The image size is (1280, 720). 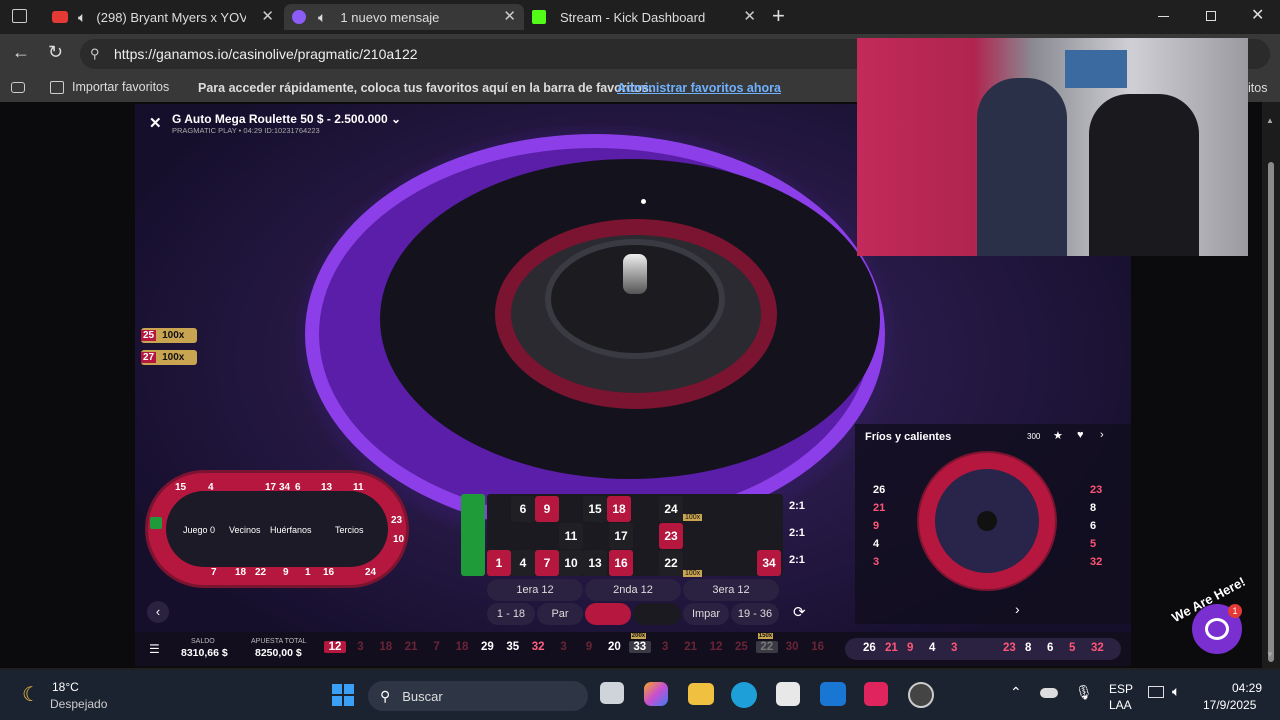 What do you see at coordinates (1247, 688) in the screenshot?
I see `clock-time: 04:29` at bounding box center [1247, 688].